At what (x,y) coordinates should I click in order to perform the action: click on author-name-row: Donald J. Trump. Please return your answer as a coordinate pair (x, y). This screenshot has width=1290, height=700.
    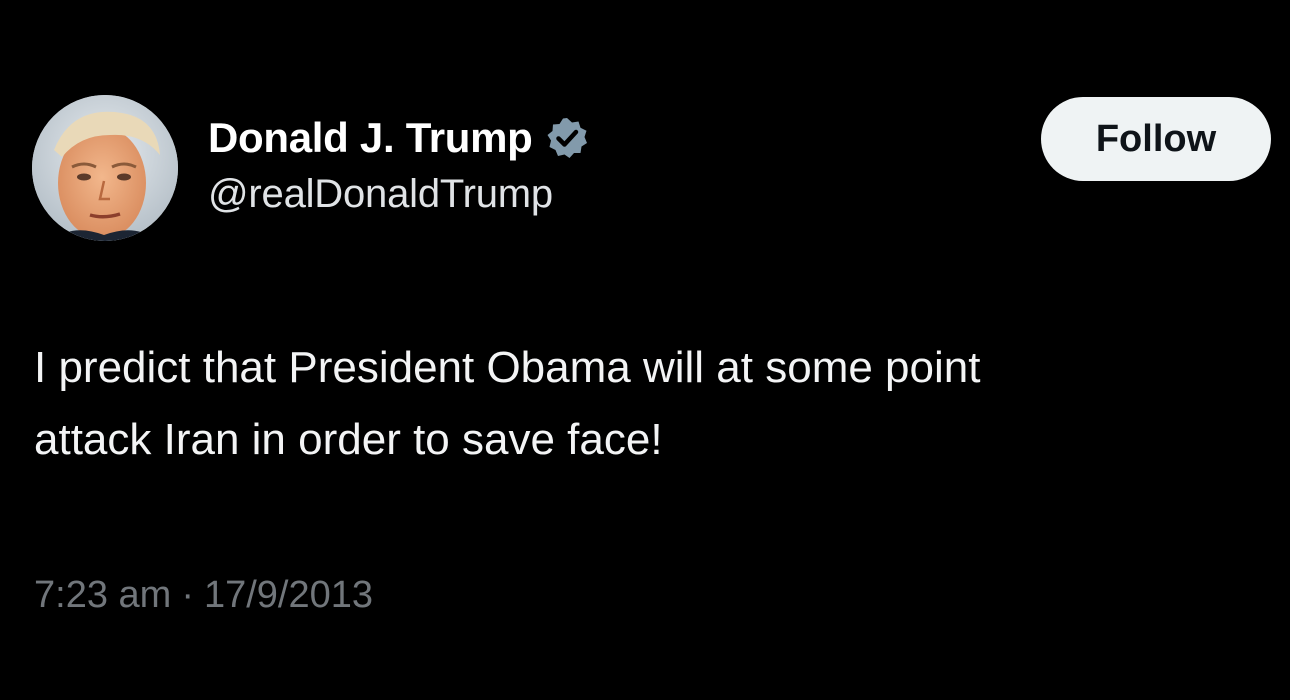
    Looking at the image, I should click on (398, 138).